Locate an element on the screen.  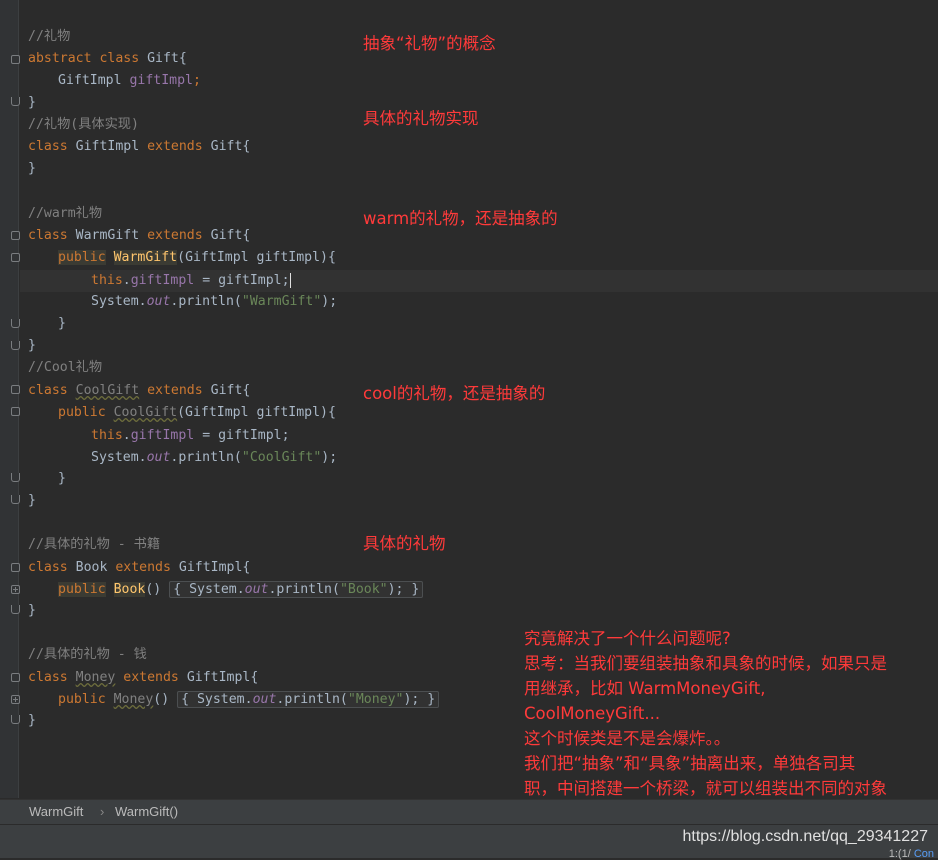
status-link: Con is located at coordinates (924, 854).